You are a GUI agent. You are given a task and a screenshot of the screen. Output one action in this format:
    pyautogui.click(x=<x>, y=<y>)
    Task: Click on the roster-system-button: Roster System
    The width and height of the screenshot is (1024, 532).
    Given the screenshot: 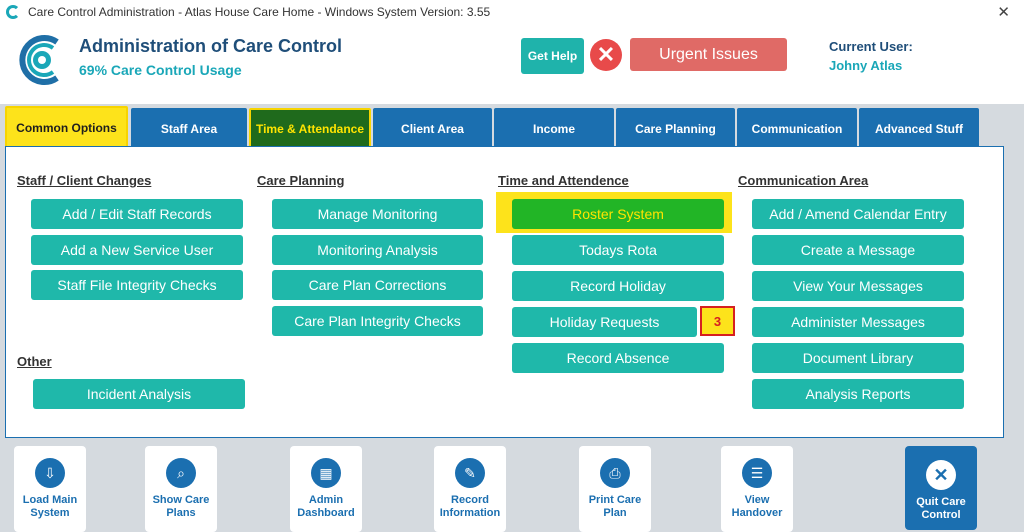 What is the action you would take?
    pyautogui.click(x=618, y=214)
    